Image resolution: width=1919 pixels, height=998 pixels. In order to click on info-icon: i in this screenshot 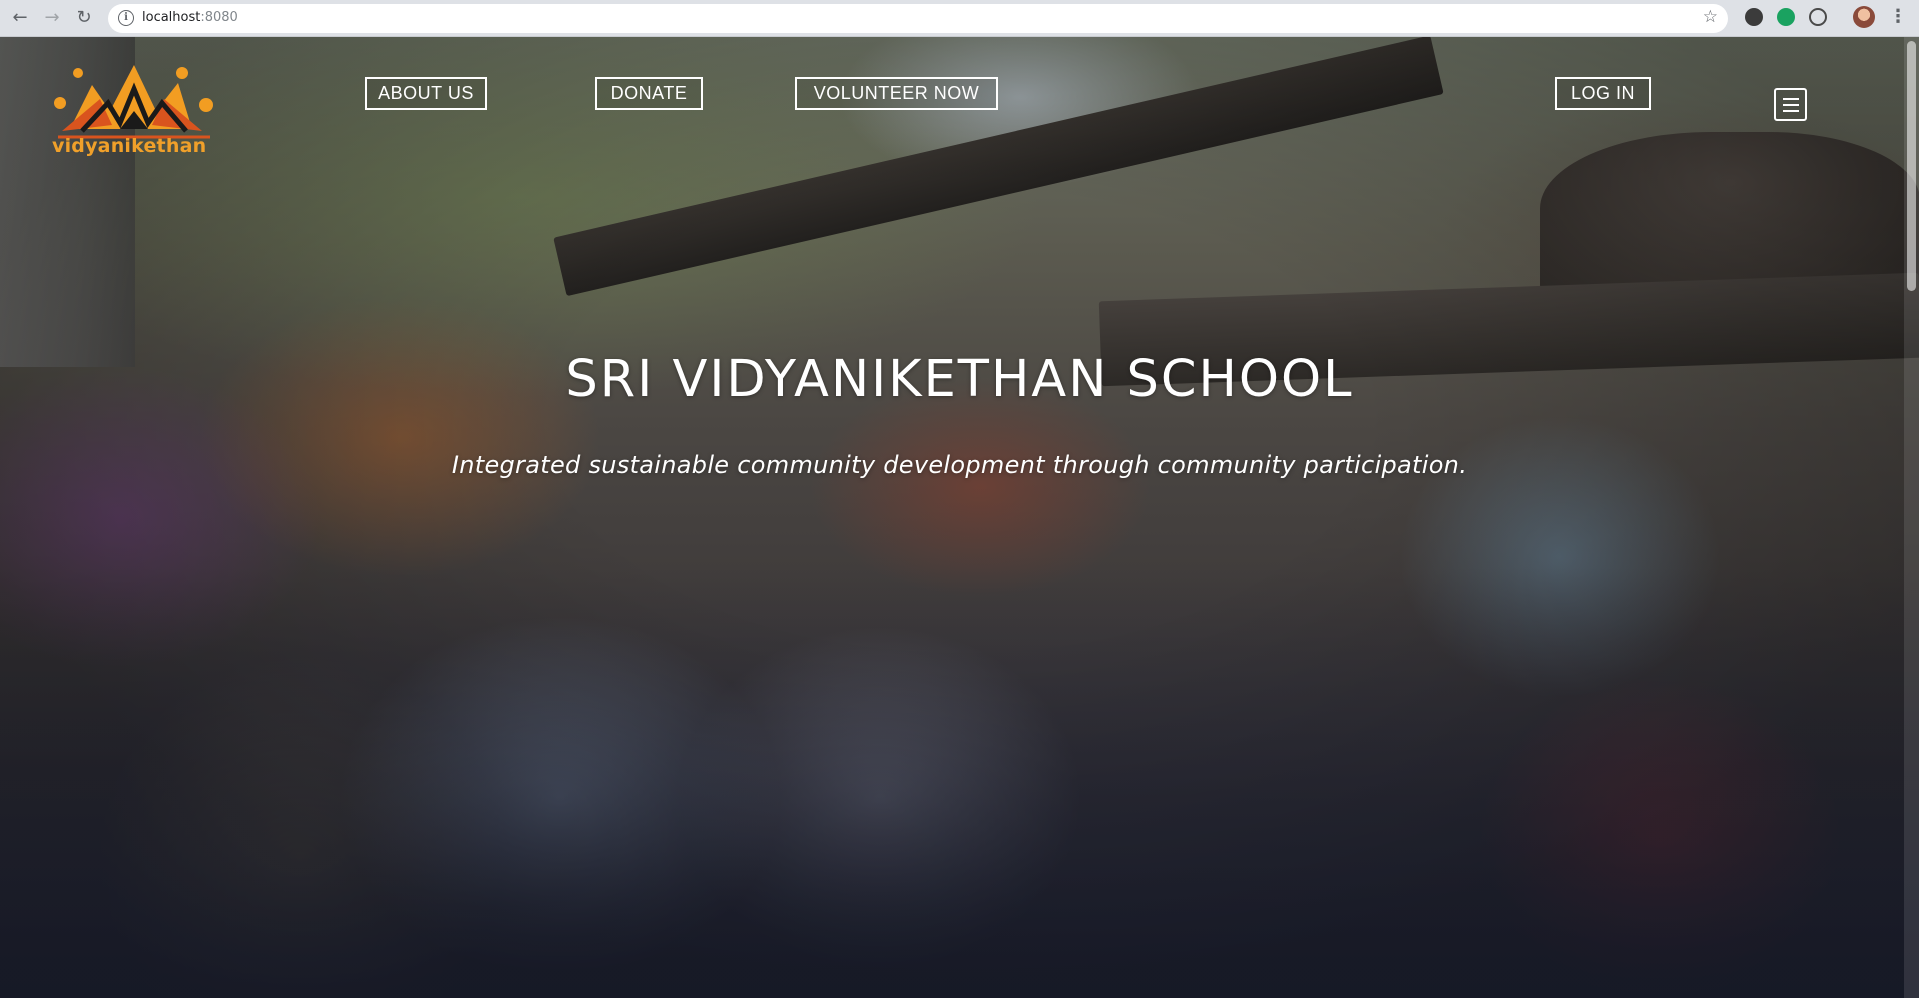, I will do `click(126, 18)`.